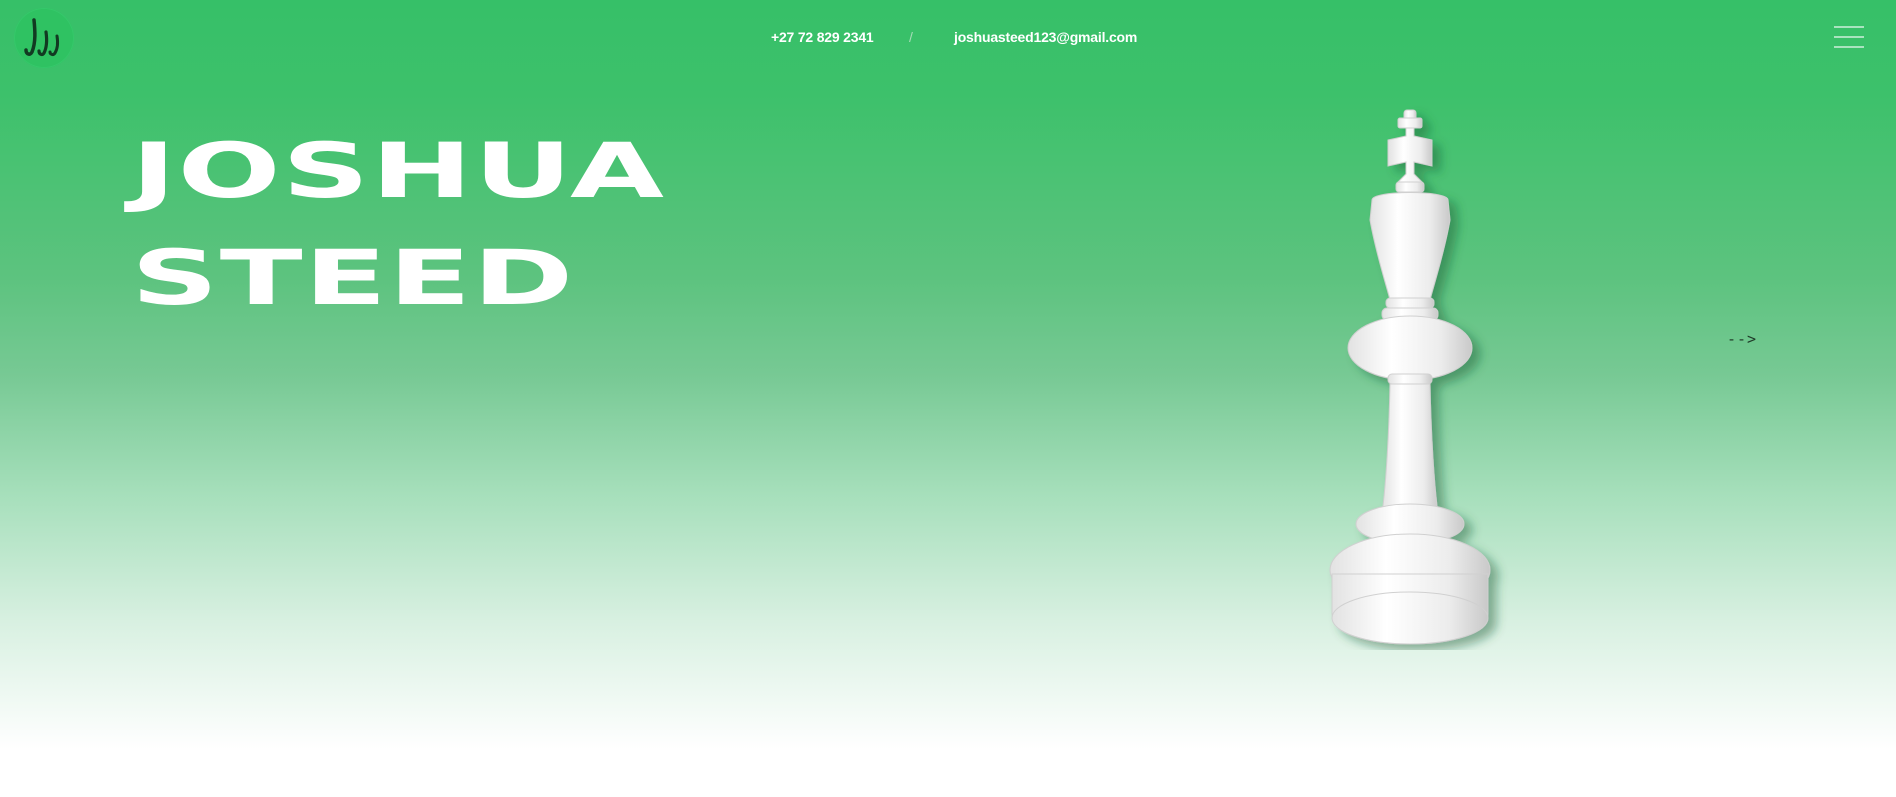  I want to click on chess-king-icon, so click(1410, 377).